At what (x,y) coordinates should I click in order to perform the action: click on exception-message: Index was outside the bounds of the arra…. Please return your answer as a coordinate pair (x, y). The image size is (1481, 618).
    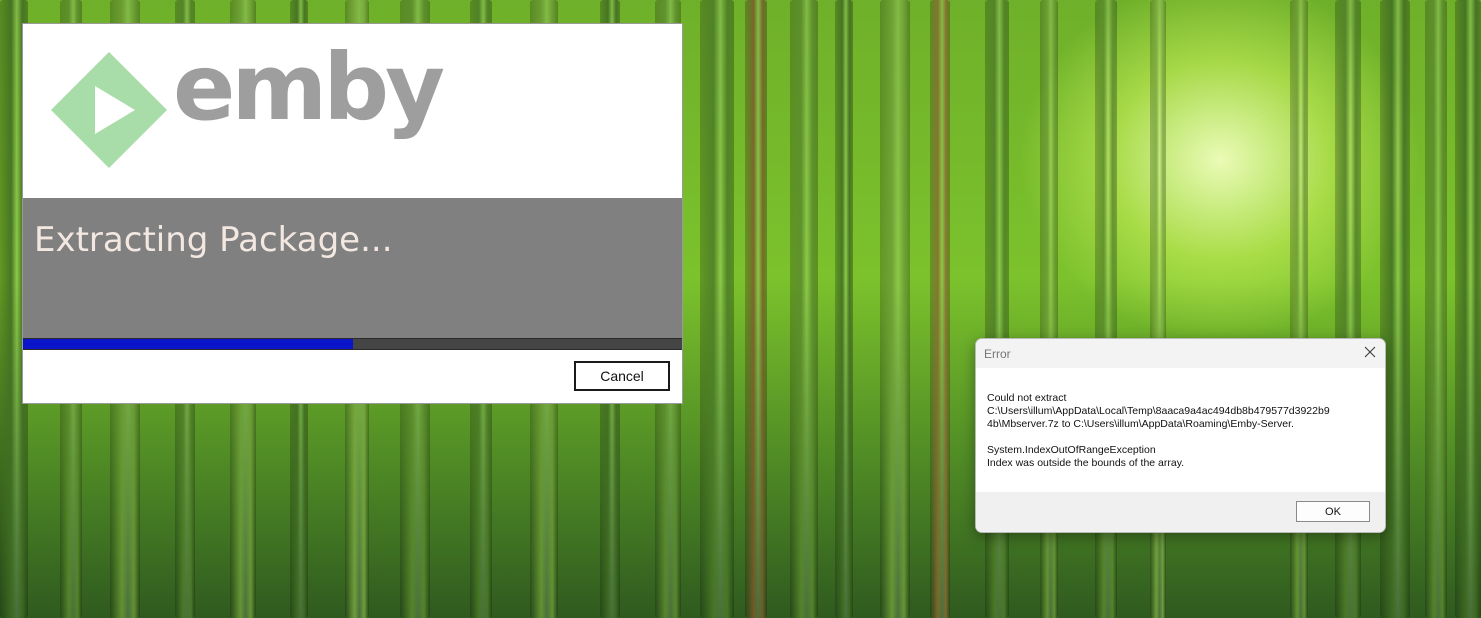
    Looking at the image, I should click on (1086, 463).